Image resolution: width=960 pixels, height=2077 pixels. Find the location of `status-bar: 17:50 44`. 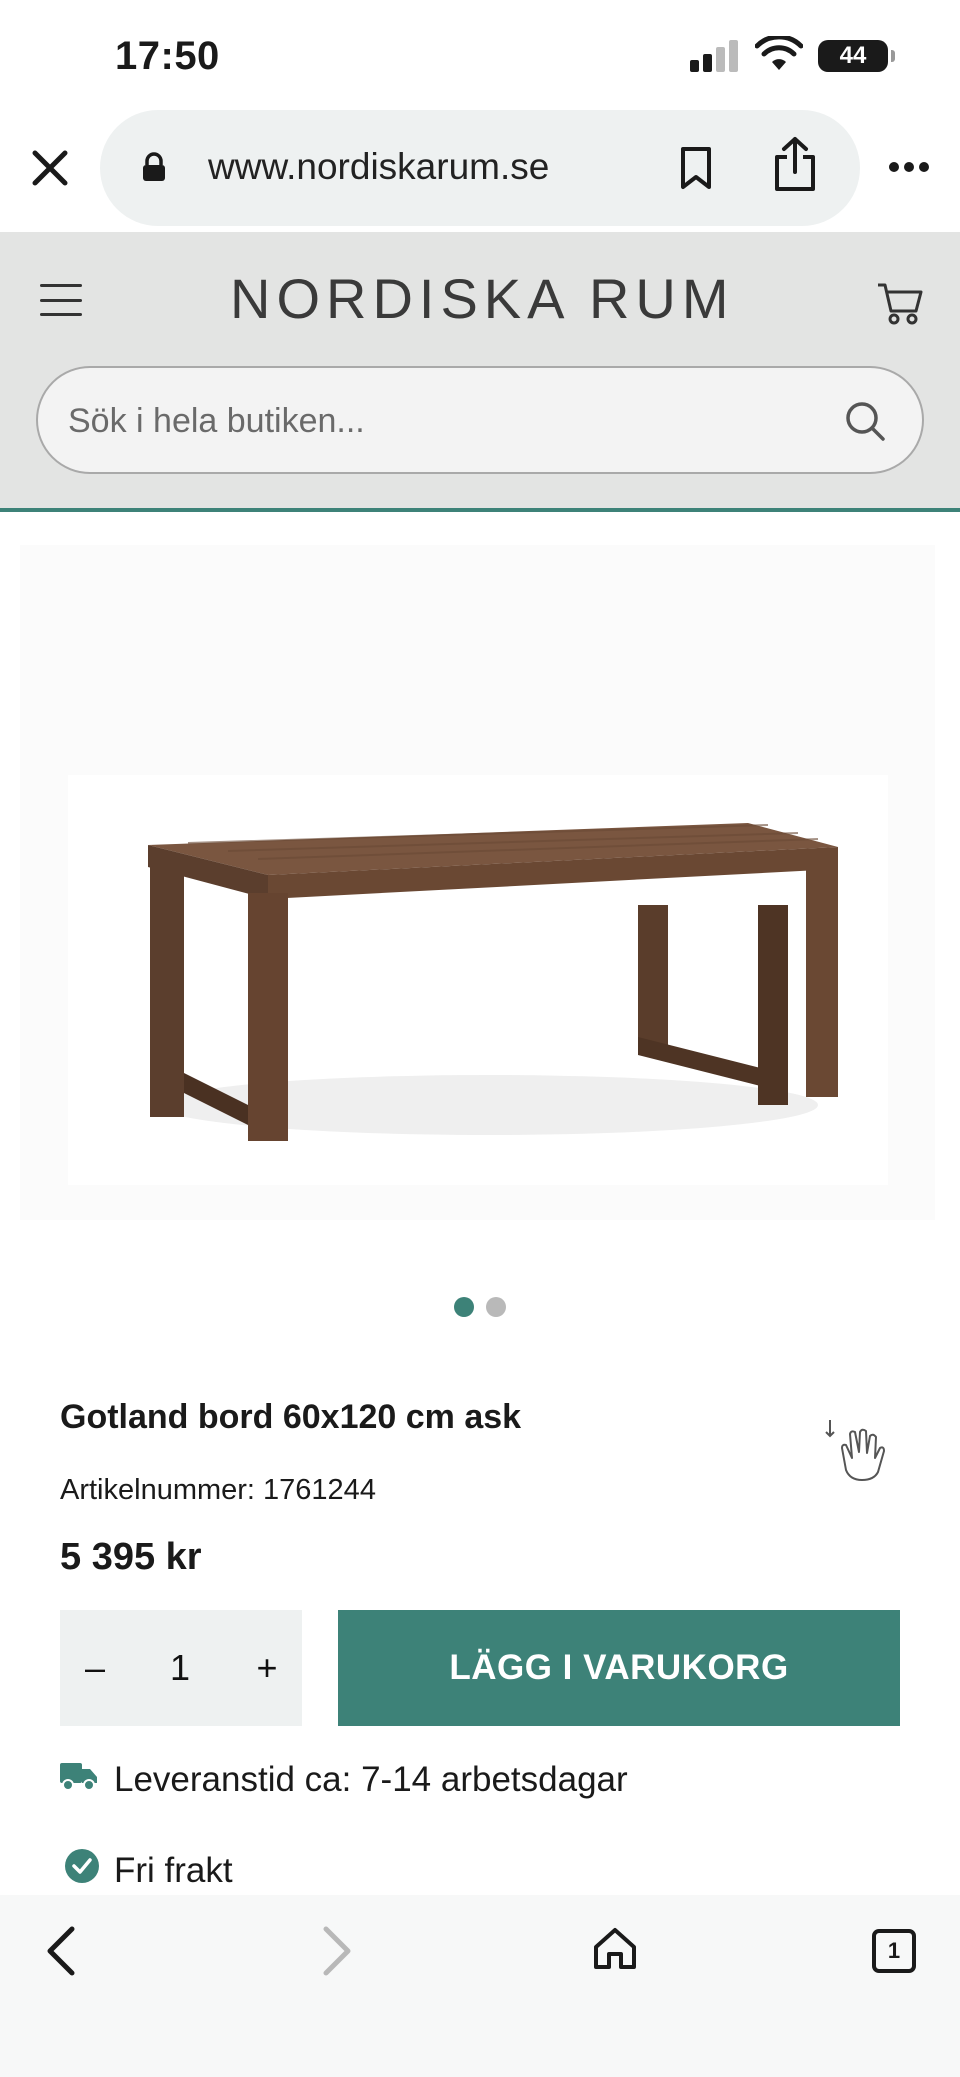

status-bar: 17:50 44 is located at coordinates (480, 55).